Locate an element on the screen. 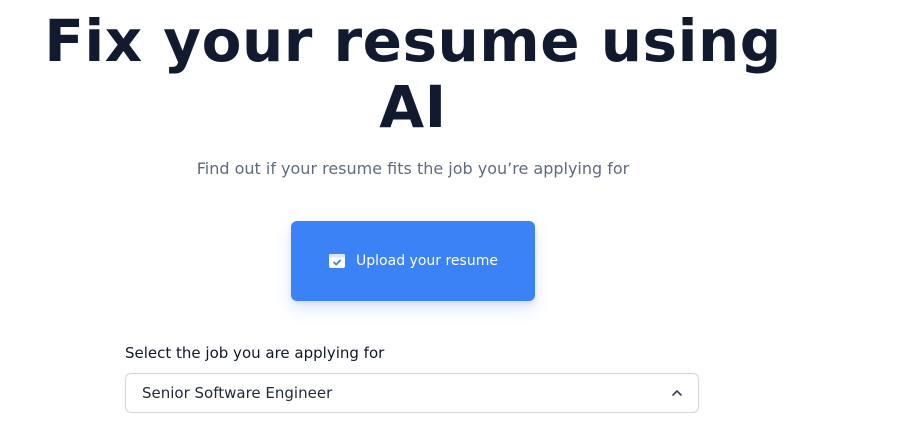 The image size is (921, 424). job-select-value: Senior Software Engineer is located at coordinates (237, 393).